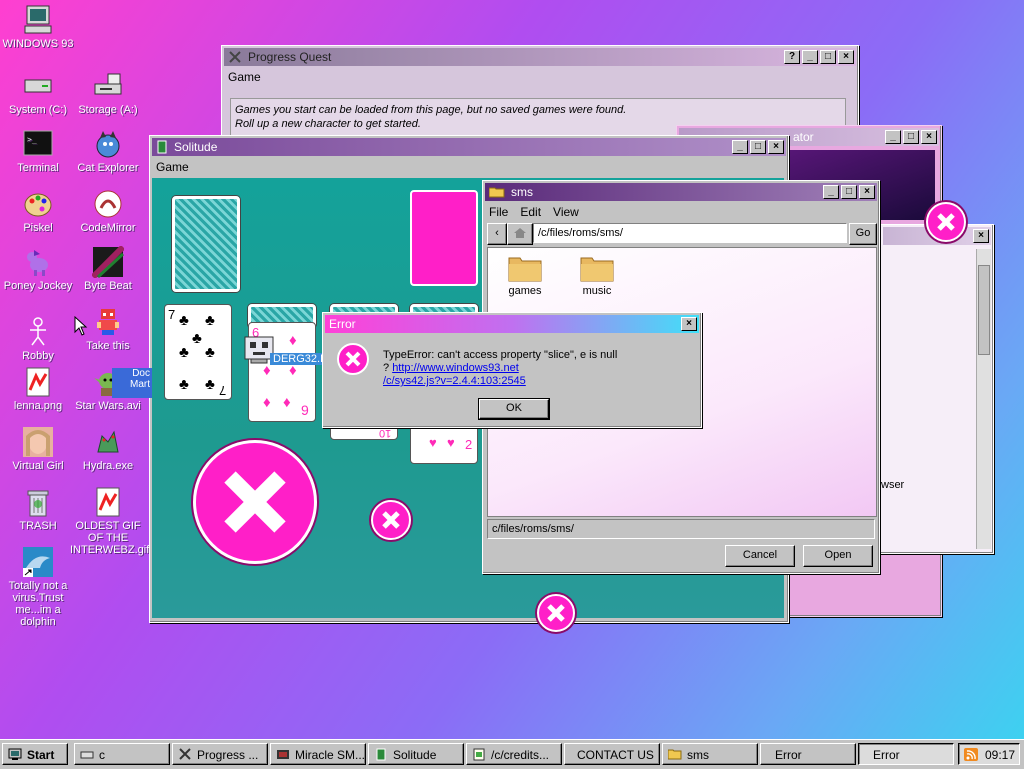 The image size is (1024, 769). What do you see at coordinates (681, 192) in the screenshot?
I see `sms-titlebar: sms _ □ ×` at bounding box center [681, 192].